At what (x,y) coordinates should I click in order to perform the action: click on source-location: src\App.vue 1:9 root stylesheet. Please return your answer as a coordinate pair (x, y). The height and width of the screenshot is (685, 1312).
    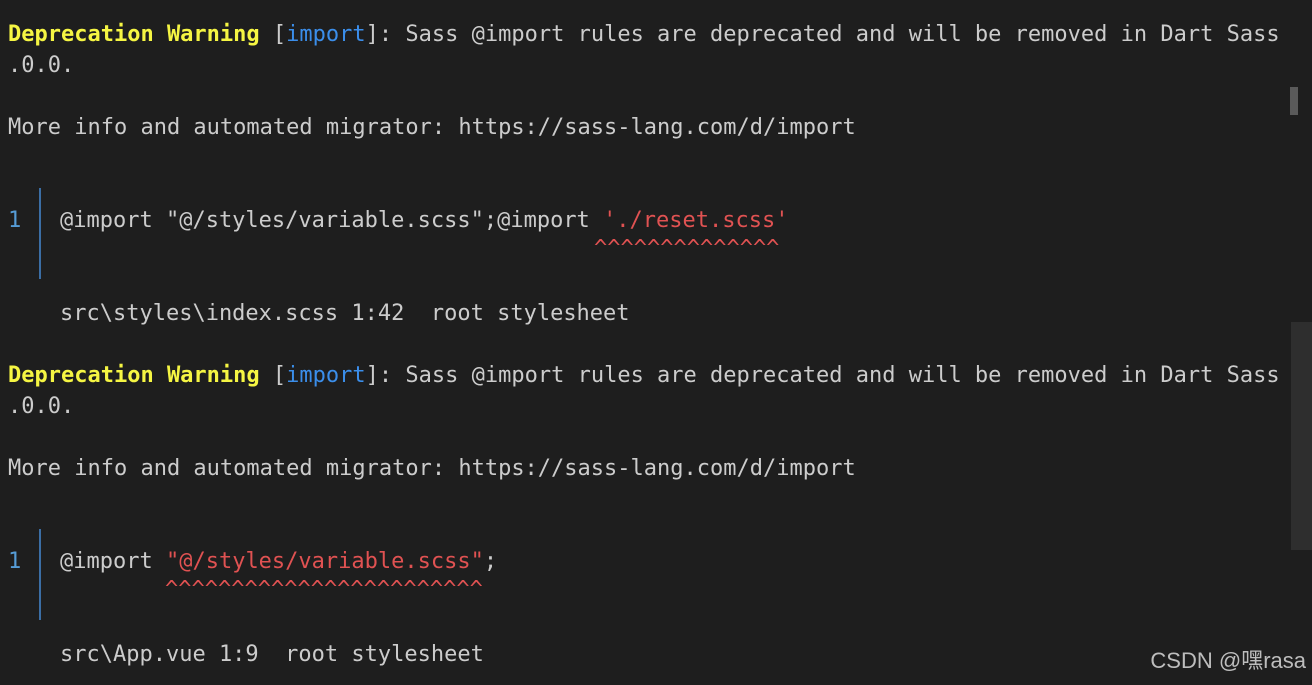
    Looking at the image, I should click on (272, 654).